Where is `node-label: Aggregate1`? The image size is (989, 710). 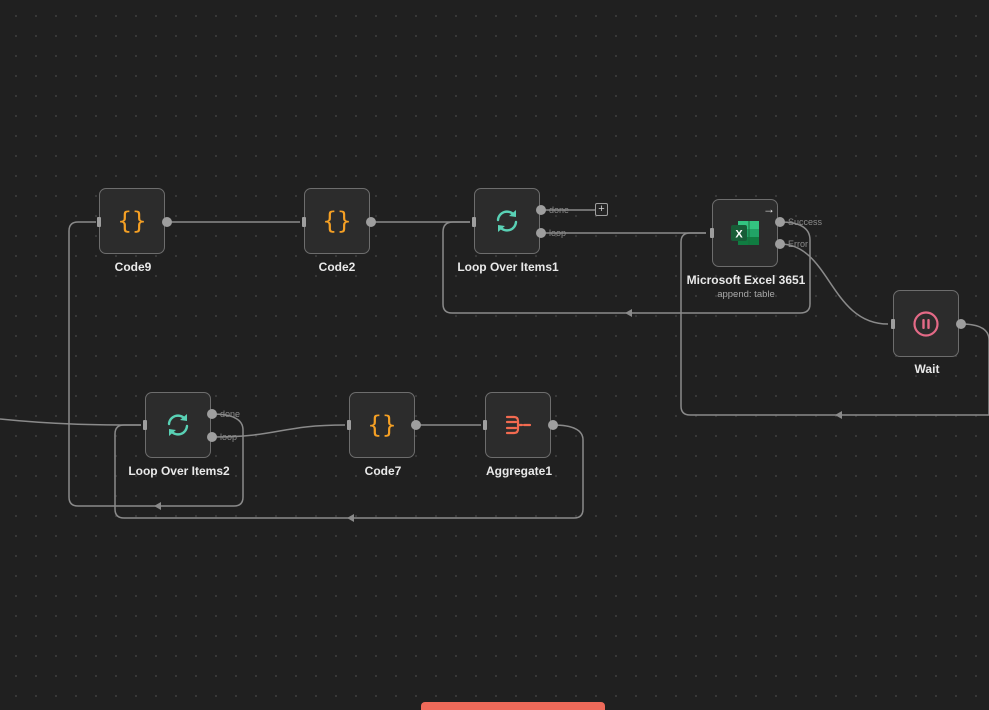
node-label: Aggregate1 is located at coordinates (519, 471).